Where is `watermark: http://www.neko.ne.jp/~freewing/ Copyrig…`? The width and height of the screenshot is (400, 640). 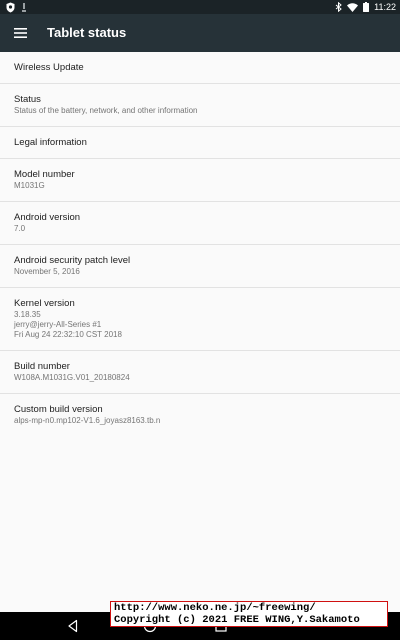
watermark: http://www.neko.ne.jp/~freewing/ Copyrig… is located at coordinates (249, 614).